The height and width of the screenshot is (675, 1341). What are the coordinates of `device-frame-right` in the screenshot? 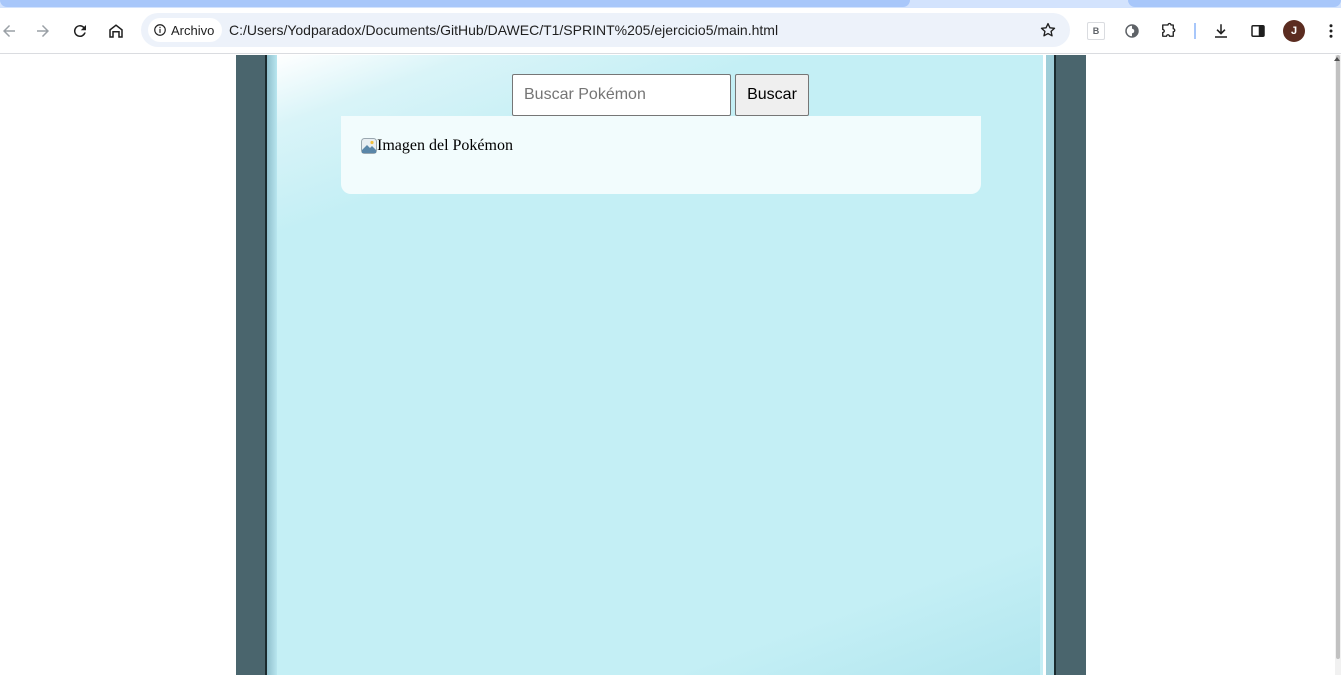 It's located at (1070, 365).